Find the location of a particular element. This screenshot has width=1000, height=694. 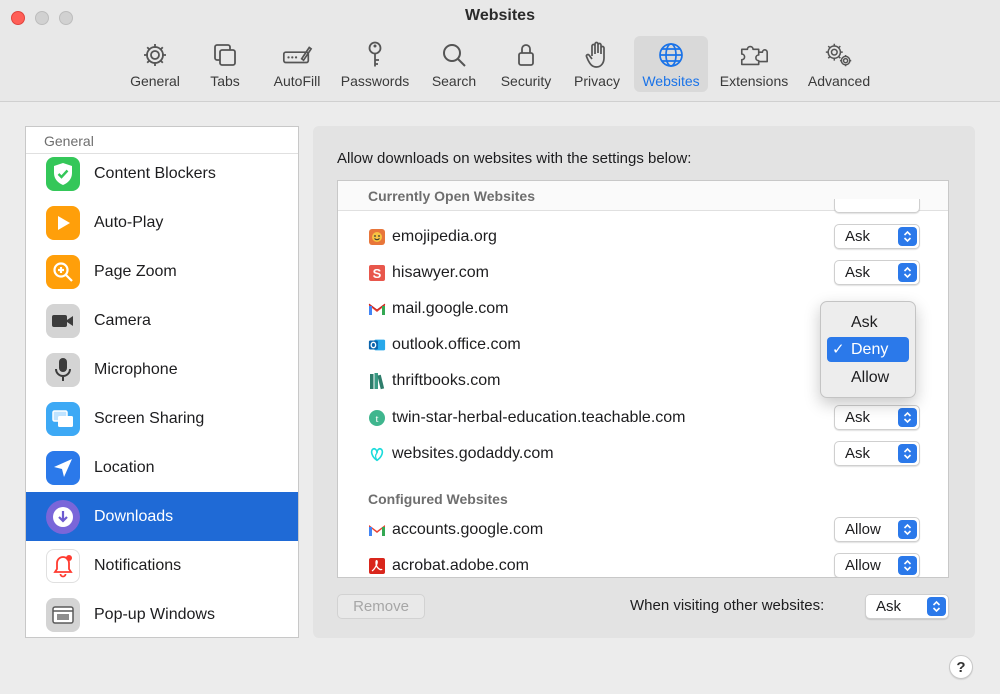

sidebar-item-content-blockers: Content Blockers is located at coordinates (162, 173).